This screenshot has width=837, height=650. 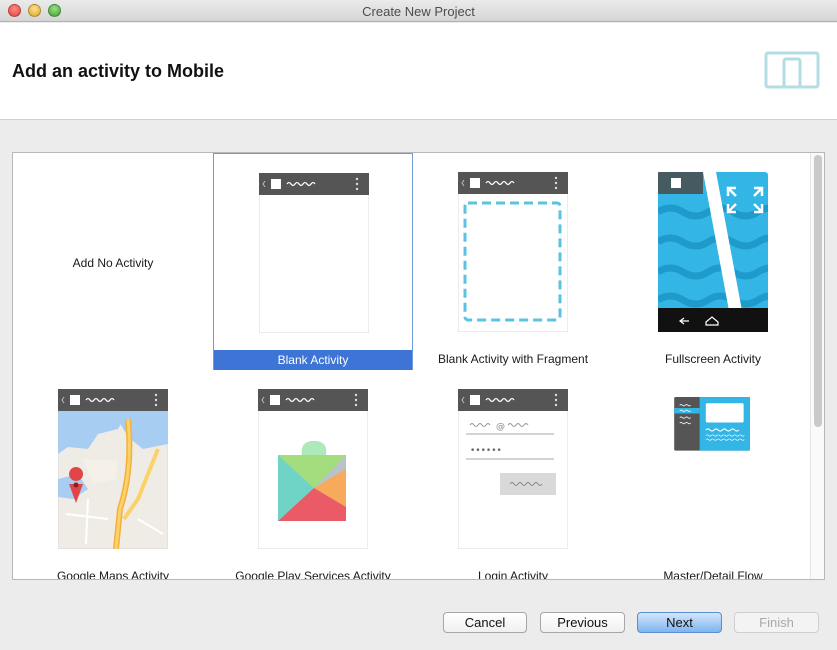 What do you see at coordinates (713, 359) in the screenshot?
I see `activity-label: Fullscreen Activity` at bounding box center [713, 359].